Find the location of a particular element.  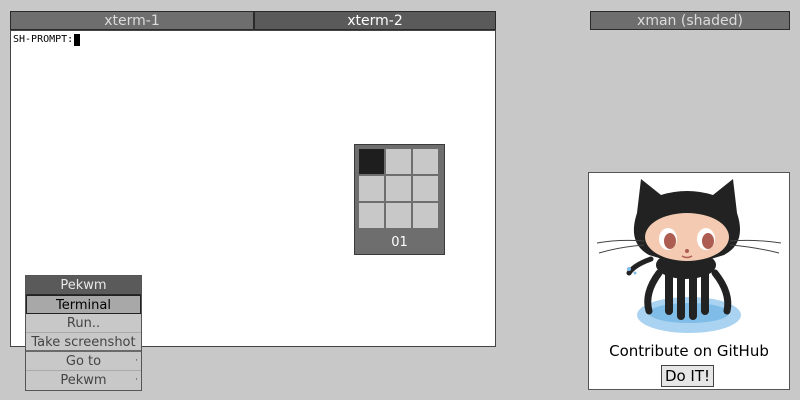

menu-item-go-to: Go to · is located at coordinates (83, 361).